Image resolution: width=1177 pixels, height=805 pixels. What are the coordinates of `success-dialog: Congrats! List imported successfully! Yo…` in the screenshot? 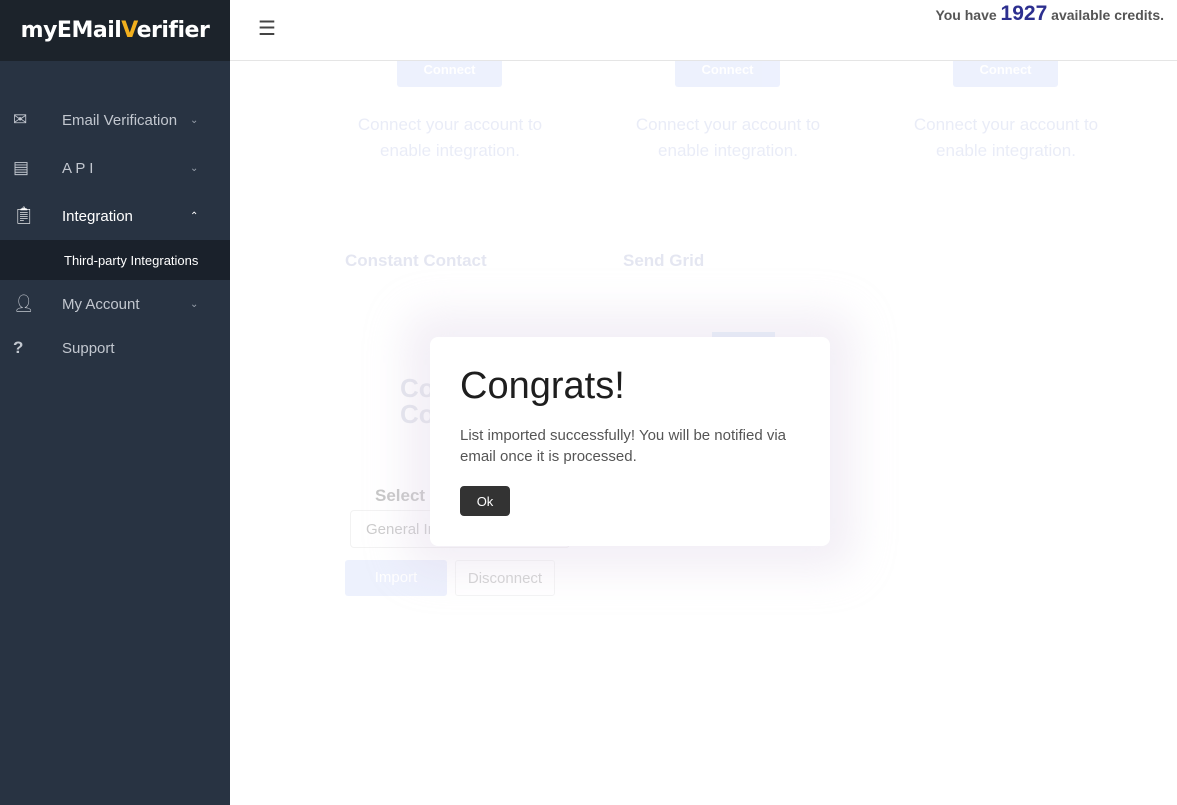 It's located at (630, 441).